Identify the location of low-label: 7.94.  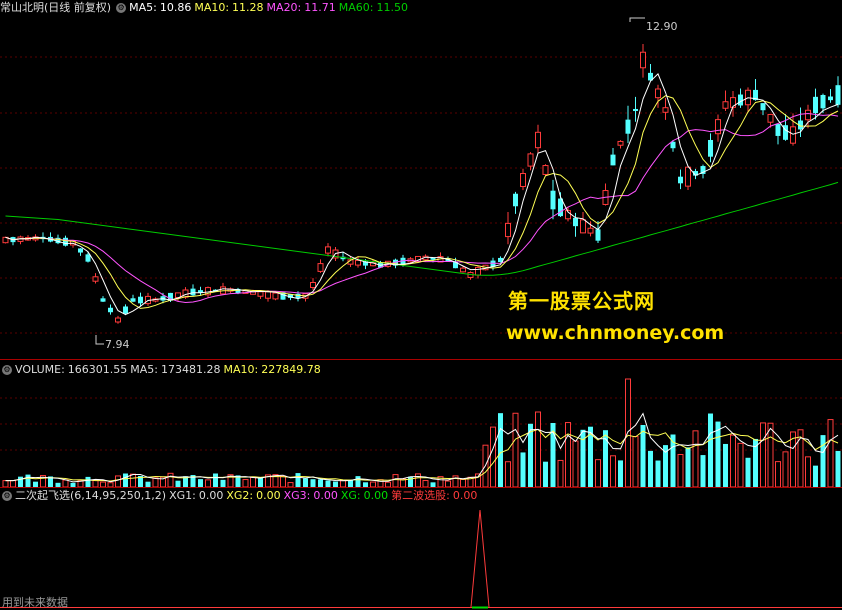
(117, 344).